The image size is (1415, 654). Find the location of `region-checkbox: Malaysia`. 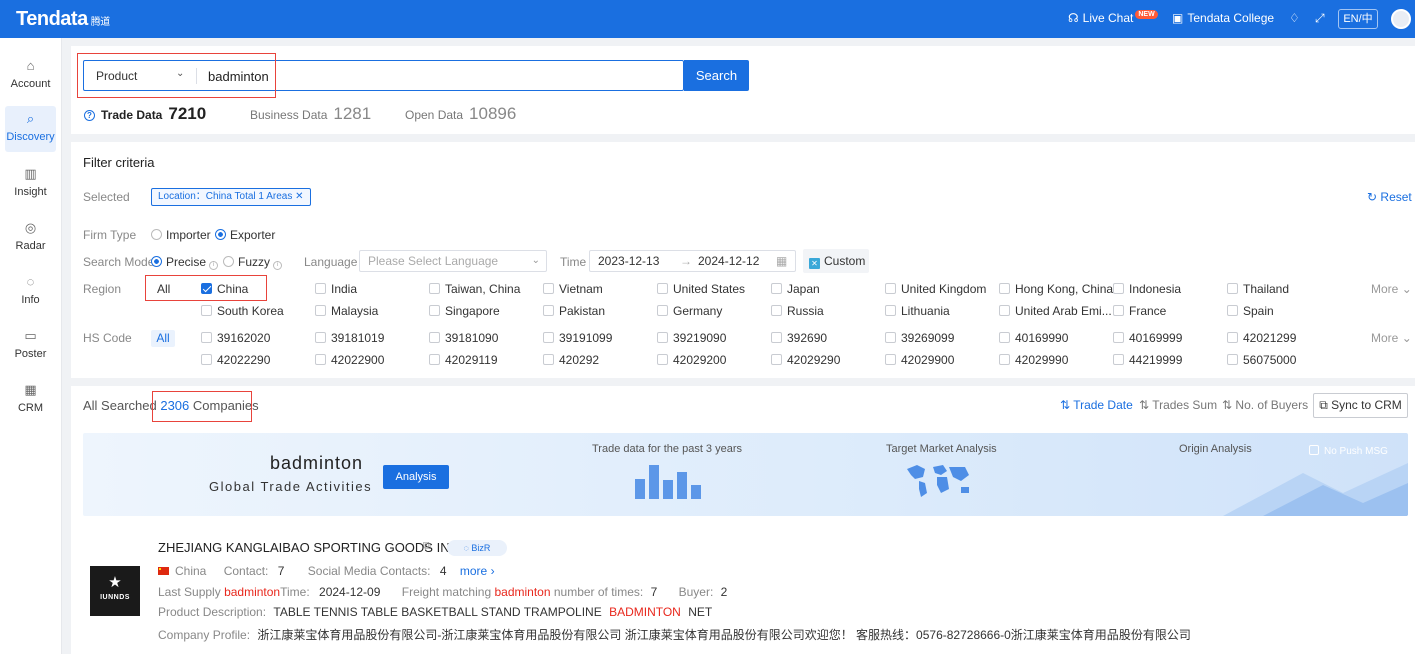

region-checkbox: Malaysia is located at coordinates (346, 311).